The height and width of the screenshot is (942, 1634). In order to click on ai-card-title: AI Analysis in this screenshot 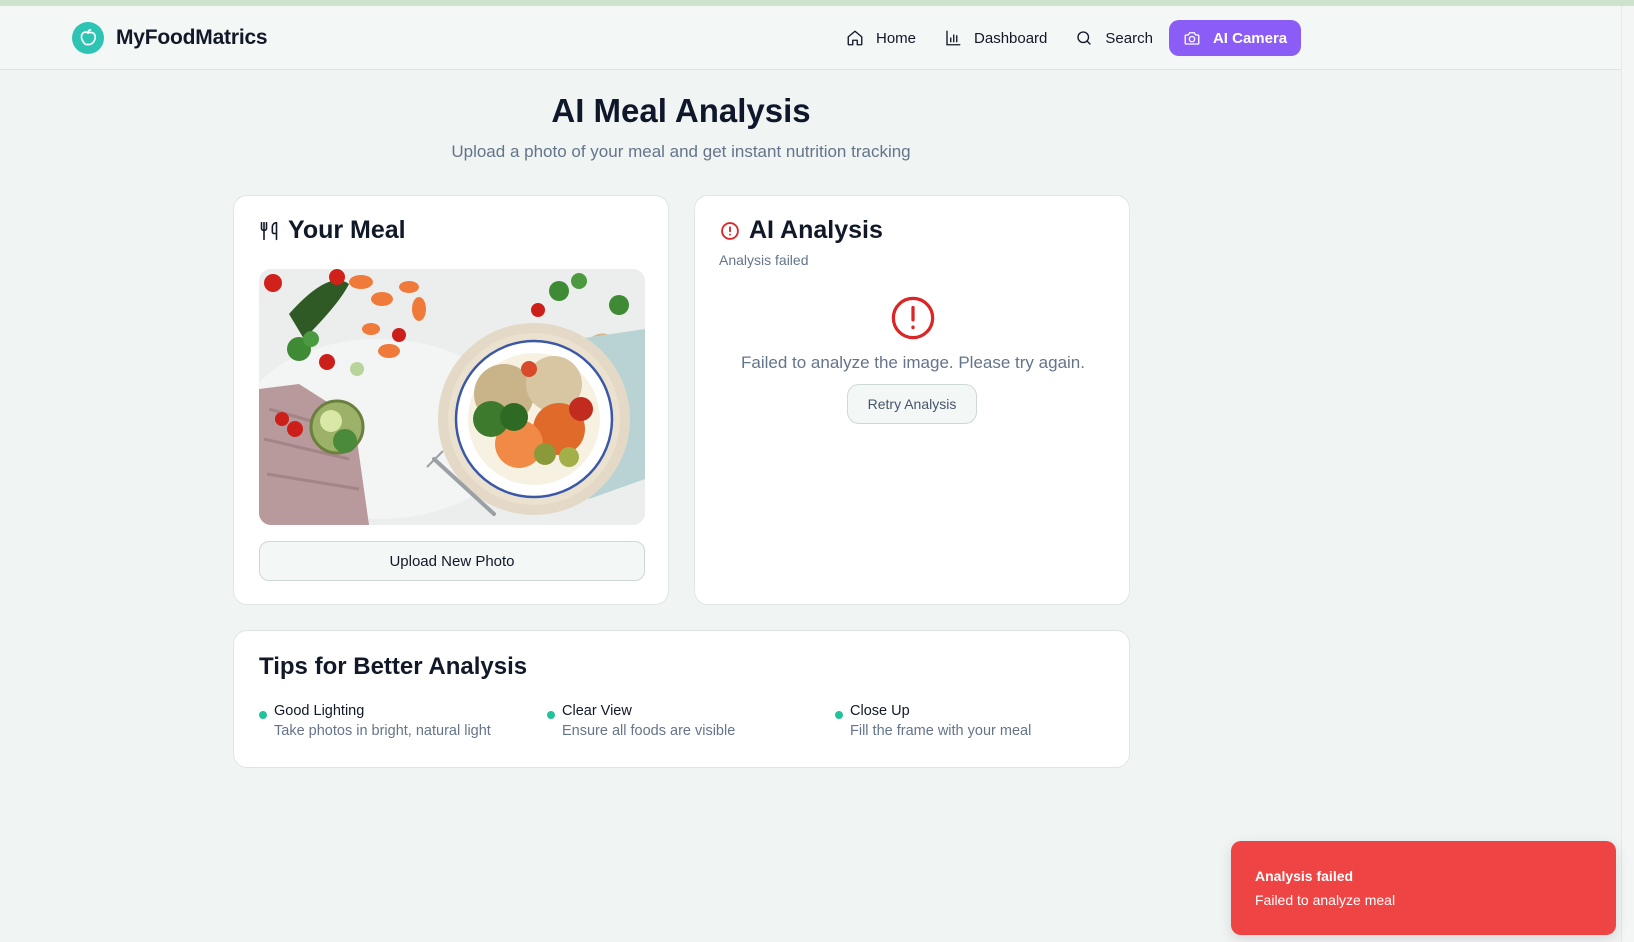, I will do `click(816, 230)`.